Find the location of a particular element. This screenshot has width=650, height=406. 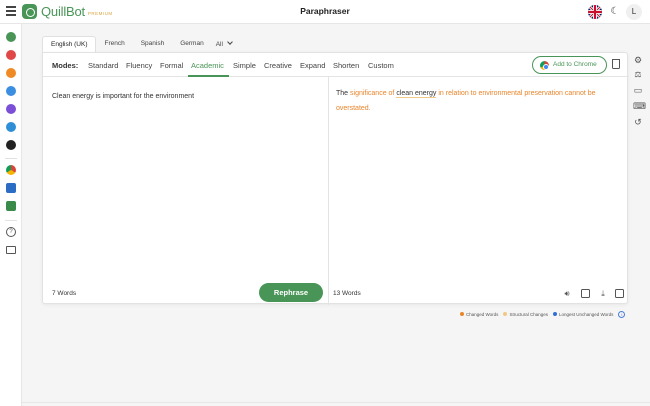

mode-expand: Expand is located at coordinates (312, 65).